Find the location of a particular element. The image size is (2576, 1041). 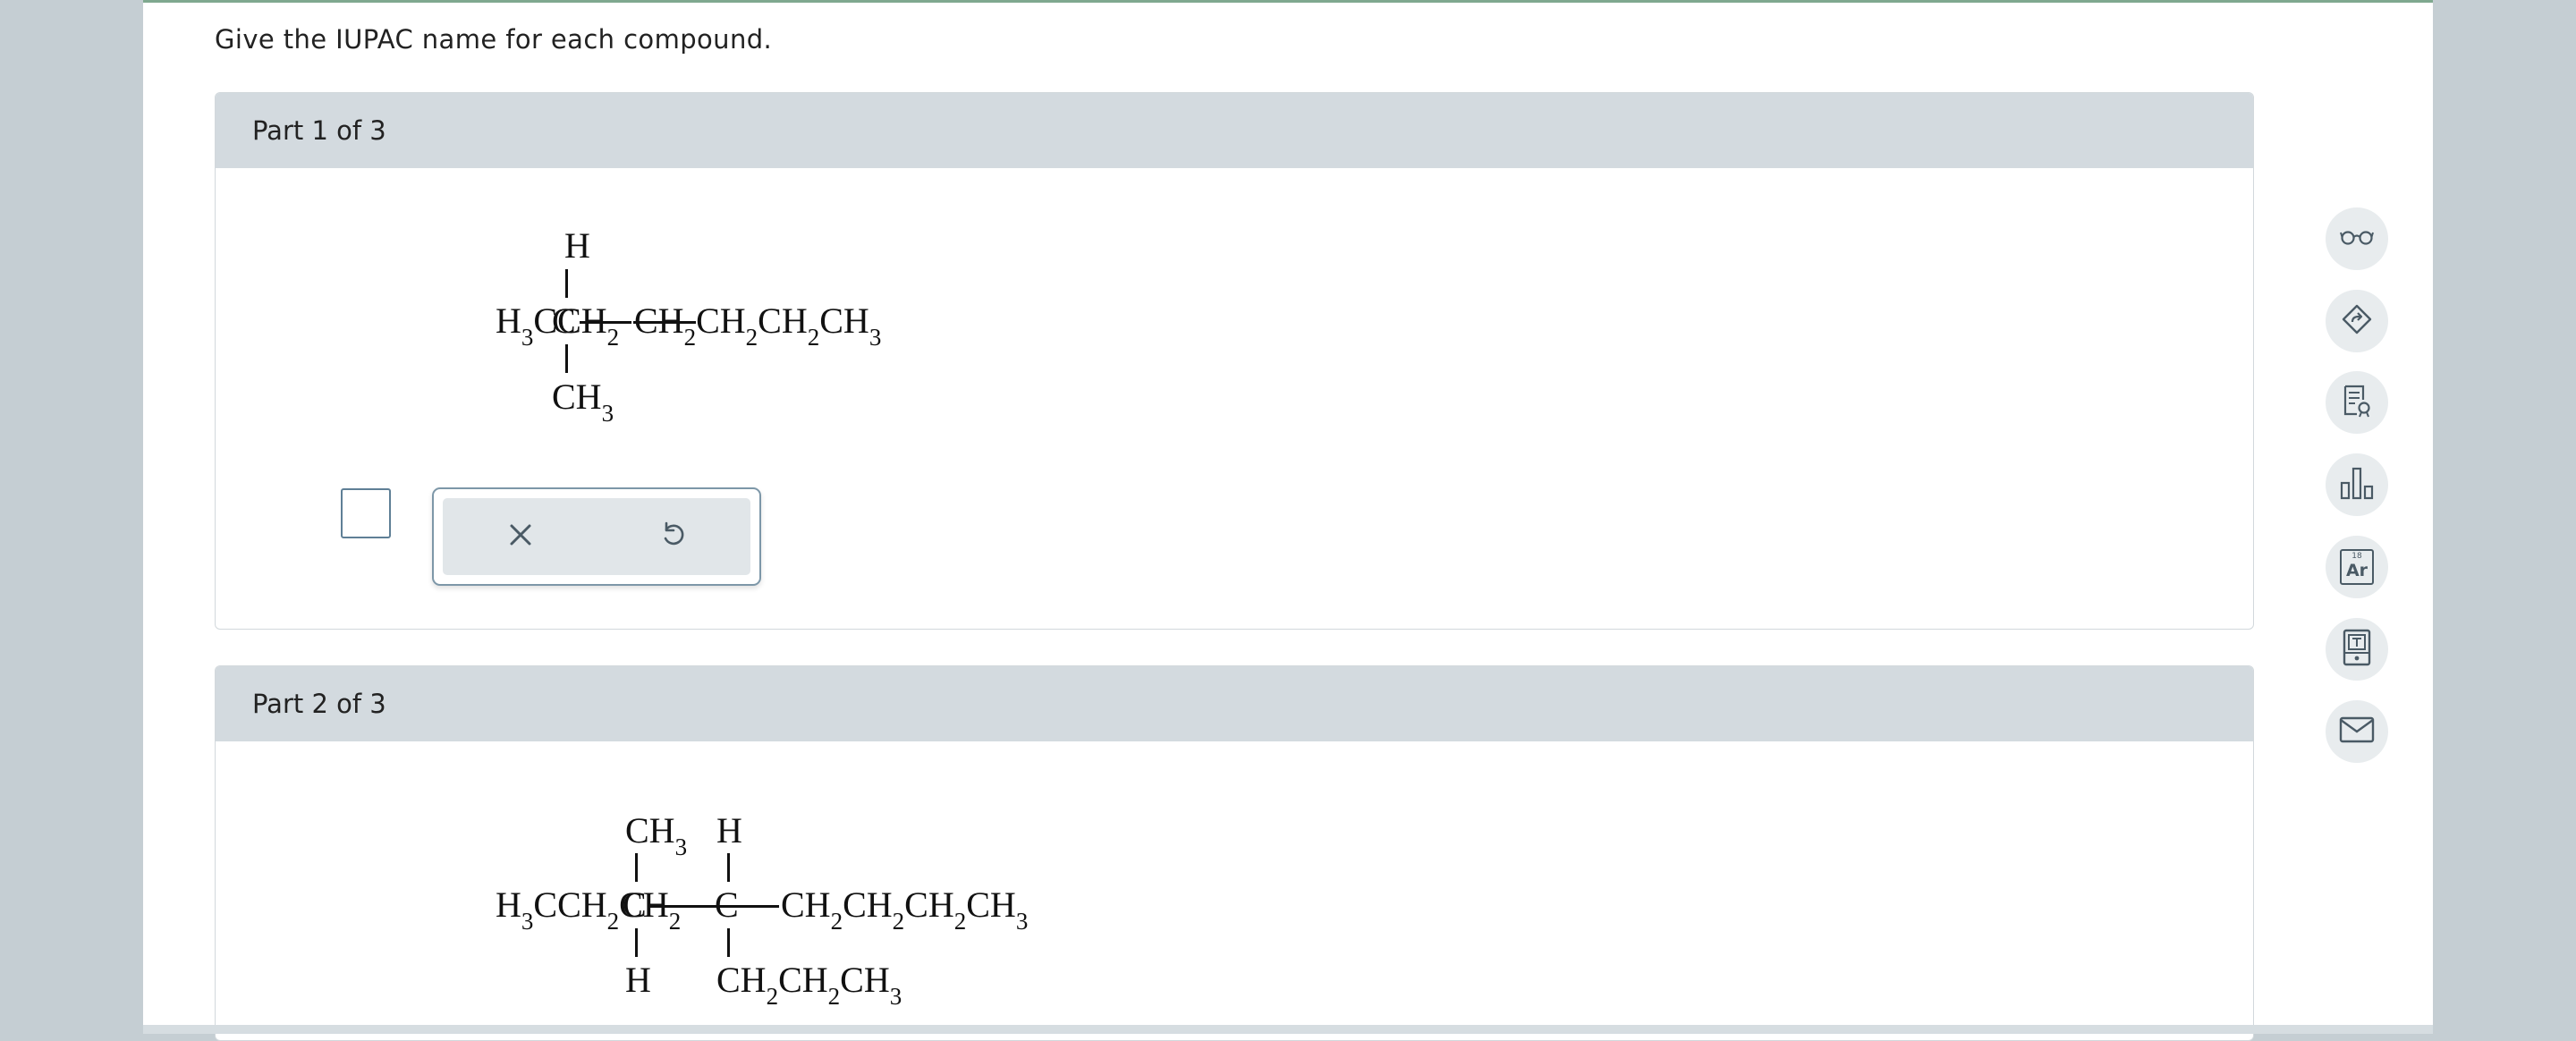

periodic-symbol: Ar is located at coordinates (2356, 571).